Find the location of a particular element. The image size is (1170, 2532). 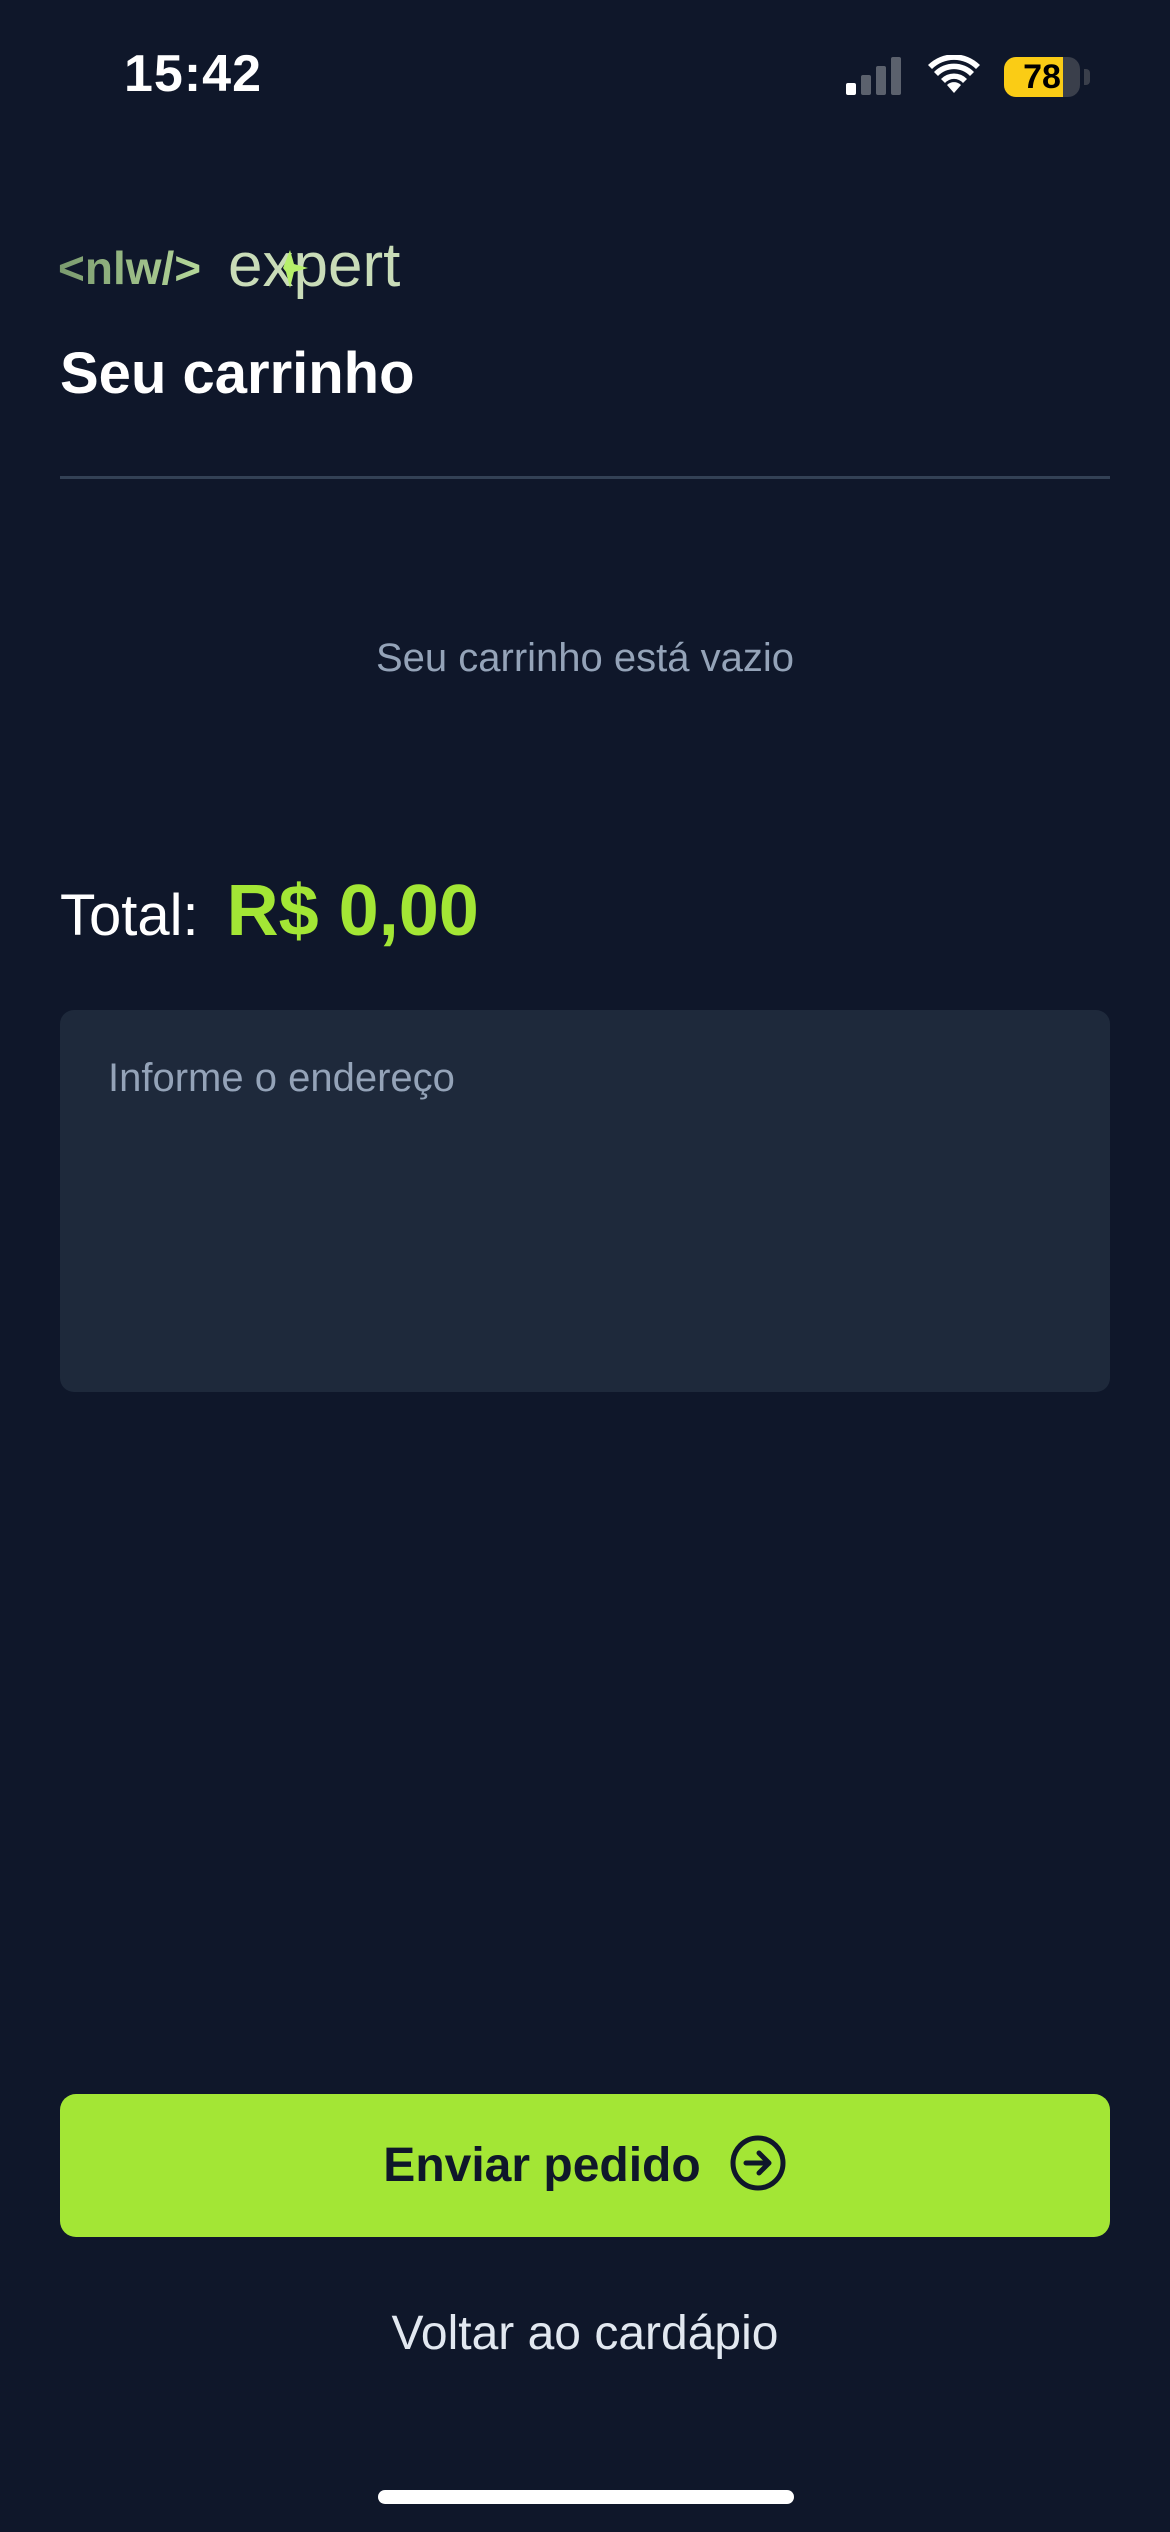

logo-mark: <nlw/> expert is located at coordinates (229, 265).